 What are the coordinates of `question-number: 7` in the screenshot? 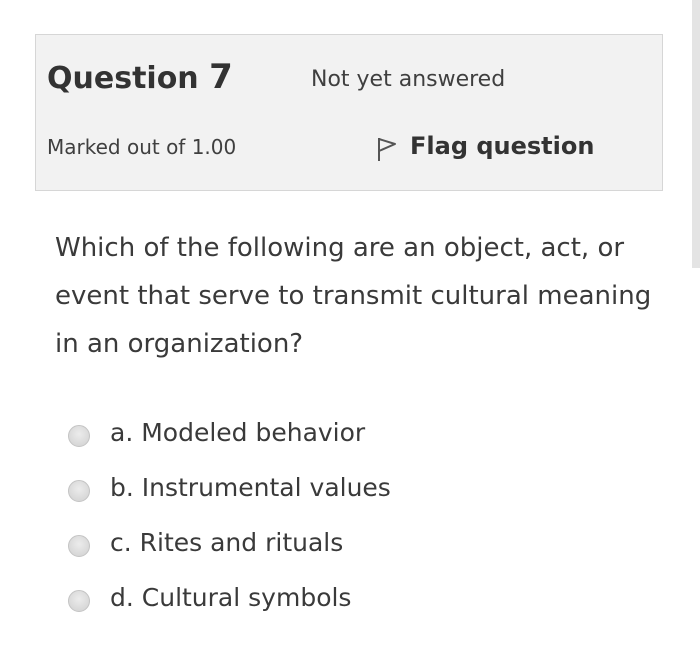 It's located at (221, 77).